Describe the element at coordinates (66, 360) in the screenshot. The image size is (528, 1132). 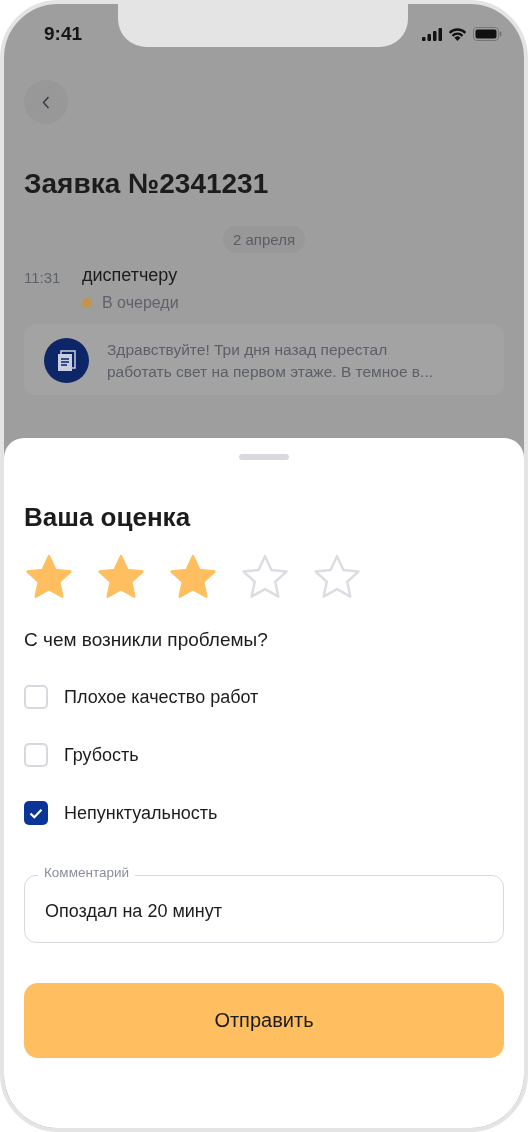
I see `document-icon` at that location.